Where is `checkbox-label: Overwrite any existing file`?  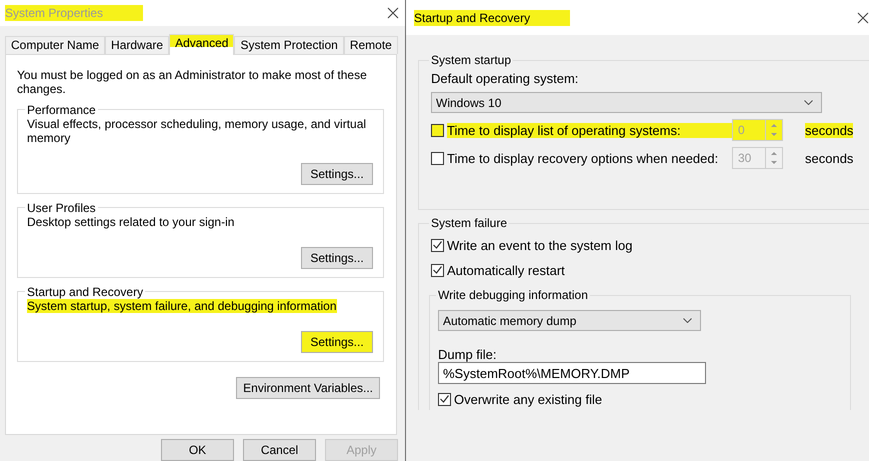 checkbox-label: Overwrite any existing file is located at coordinates (528, 399).